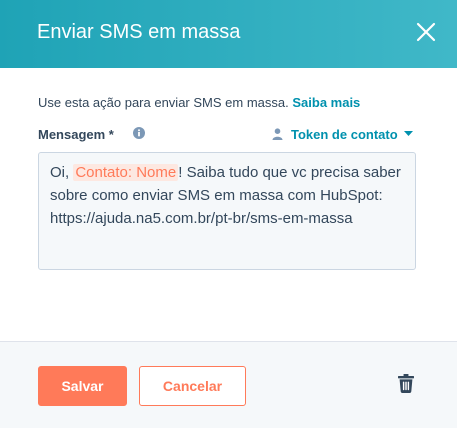 This screenshot has width=457, height=428. What do you see at coordinates (426, 32) in the screenshot?
I see `close-icon` at bounding box center [426, 32].